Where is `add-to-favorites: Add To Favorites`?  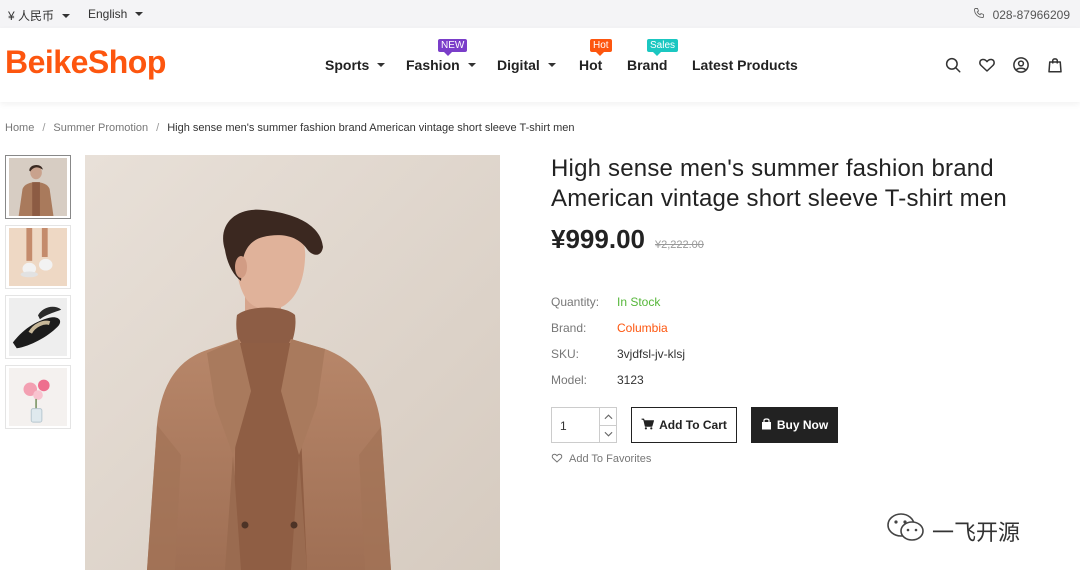
add-to-favorites: Add To Favorites is located at coordinates (801, 459).